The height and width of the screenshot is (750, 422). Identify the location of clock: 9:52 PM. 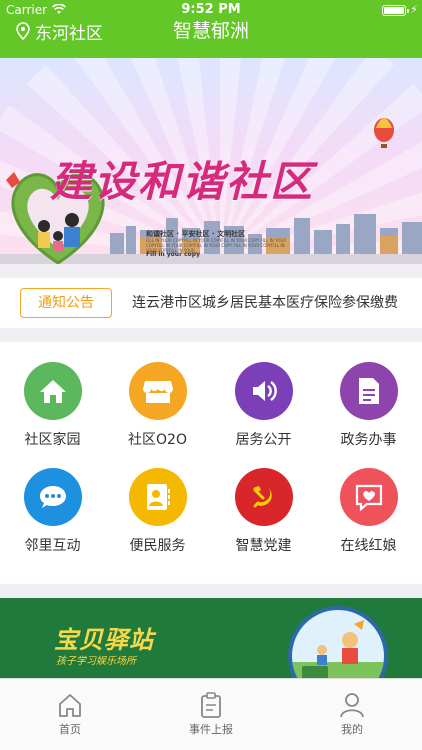
(211, 9).